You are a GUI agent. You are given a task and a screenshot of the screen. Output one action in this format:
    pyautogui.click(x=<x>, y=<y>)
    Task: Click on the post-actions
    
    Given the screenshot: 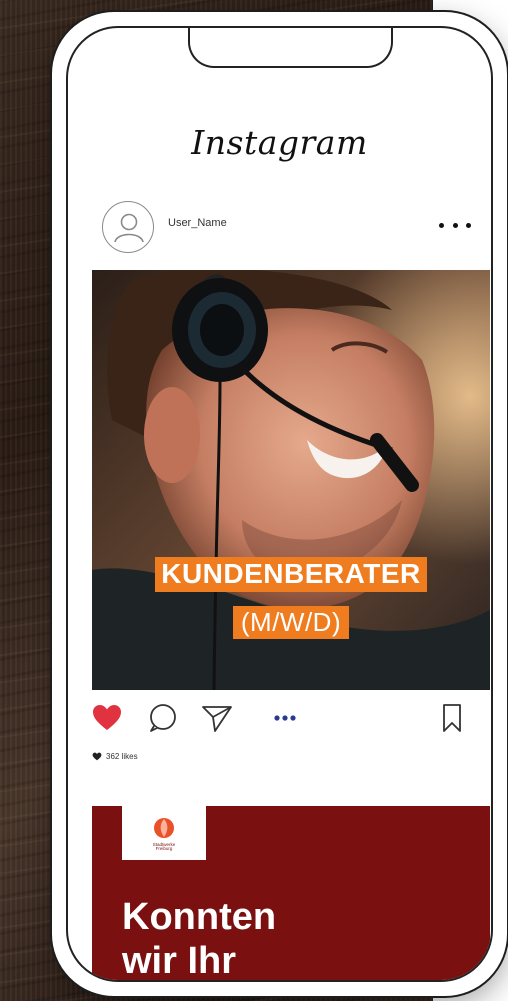 What is the action you would take?
    pyautogui.click(x=279, y=719)
    